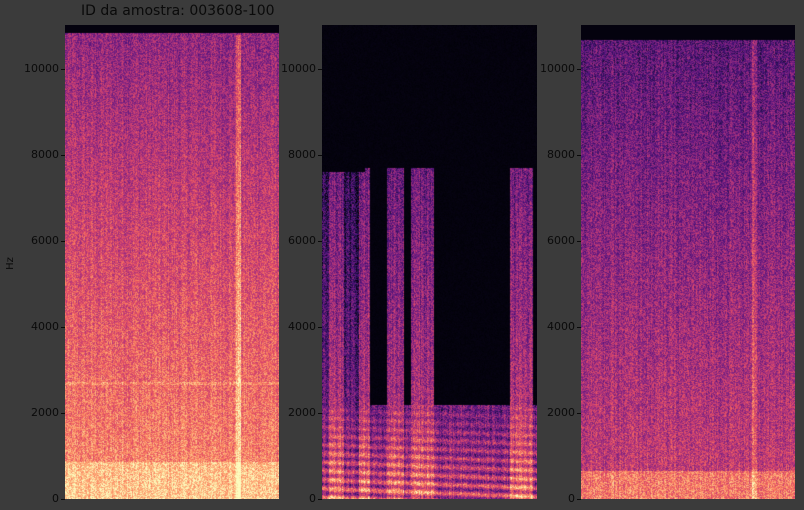  Describe the element at coordinates (41, 69) in the screenshot. I see `panel-1-ytick-label: 10000` at that location.